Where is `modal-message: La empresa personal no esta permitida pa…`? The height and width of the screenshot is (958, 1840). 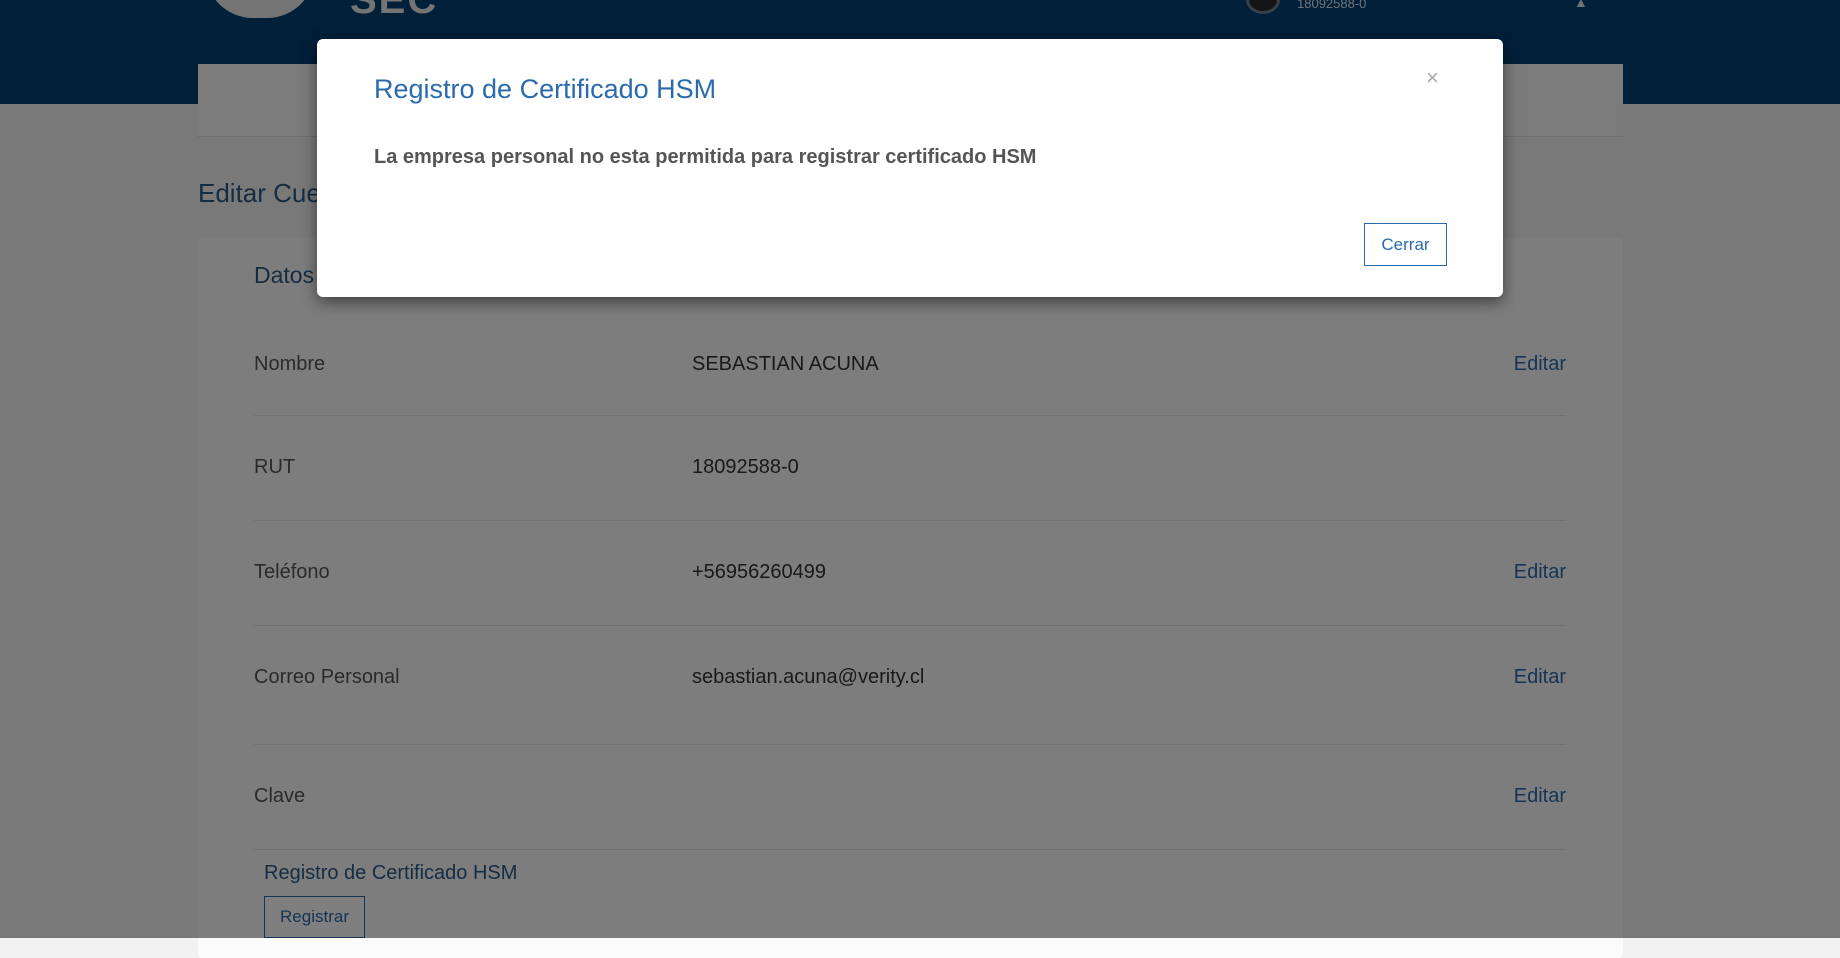
modal-message: La empresa personal no esta permitida pa… is located at coordinates (705, 157).